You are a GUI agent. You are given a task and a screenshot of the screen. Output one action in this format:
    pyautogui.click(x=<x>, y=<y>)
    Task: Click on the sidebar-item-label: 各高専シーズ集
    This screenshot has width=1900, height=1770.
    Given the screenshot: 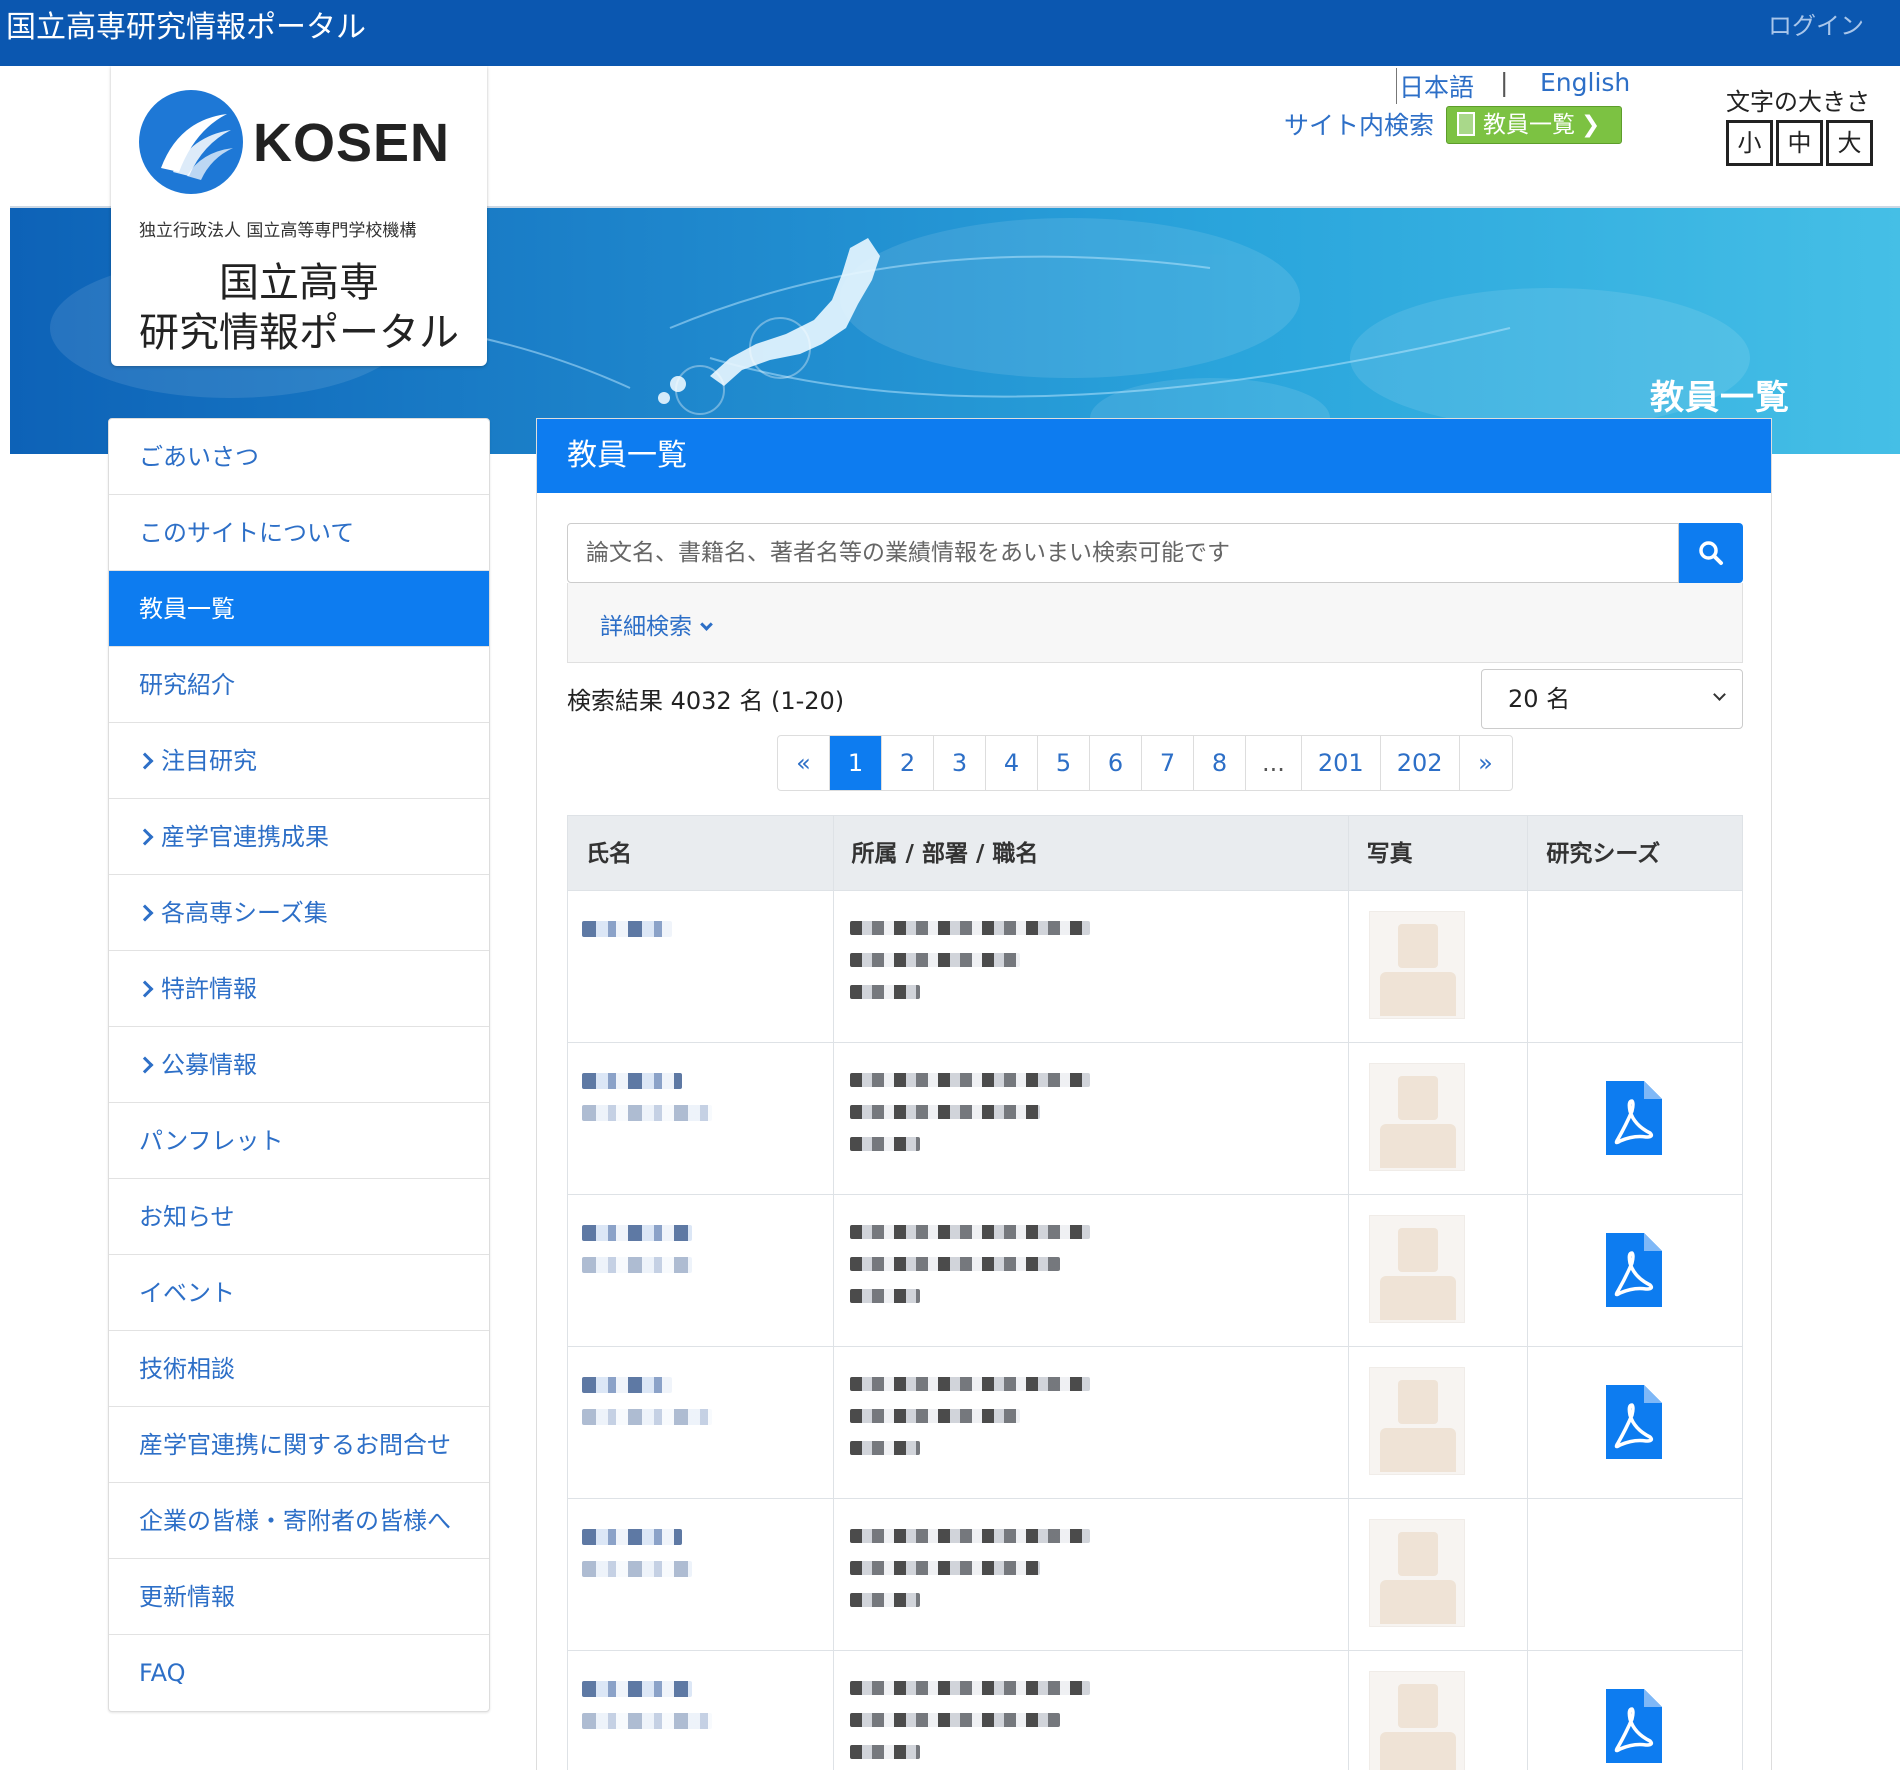 What is the action you would take?
    pyautogui.click(x=244, y=913)
    